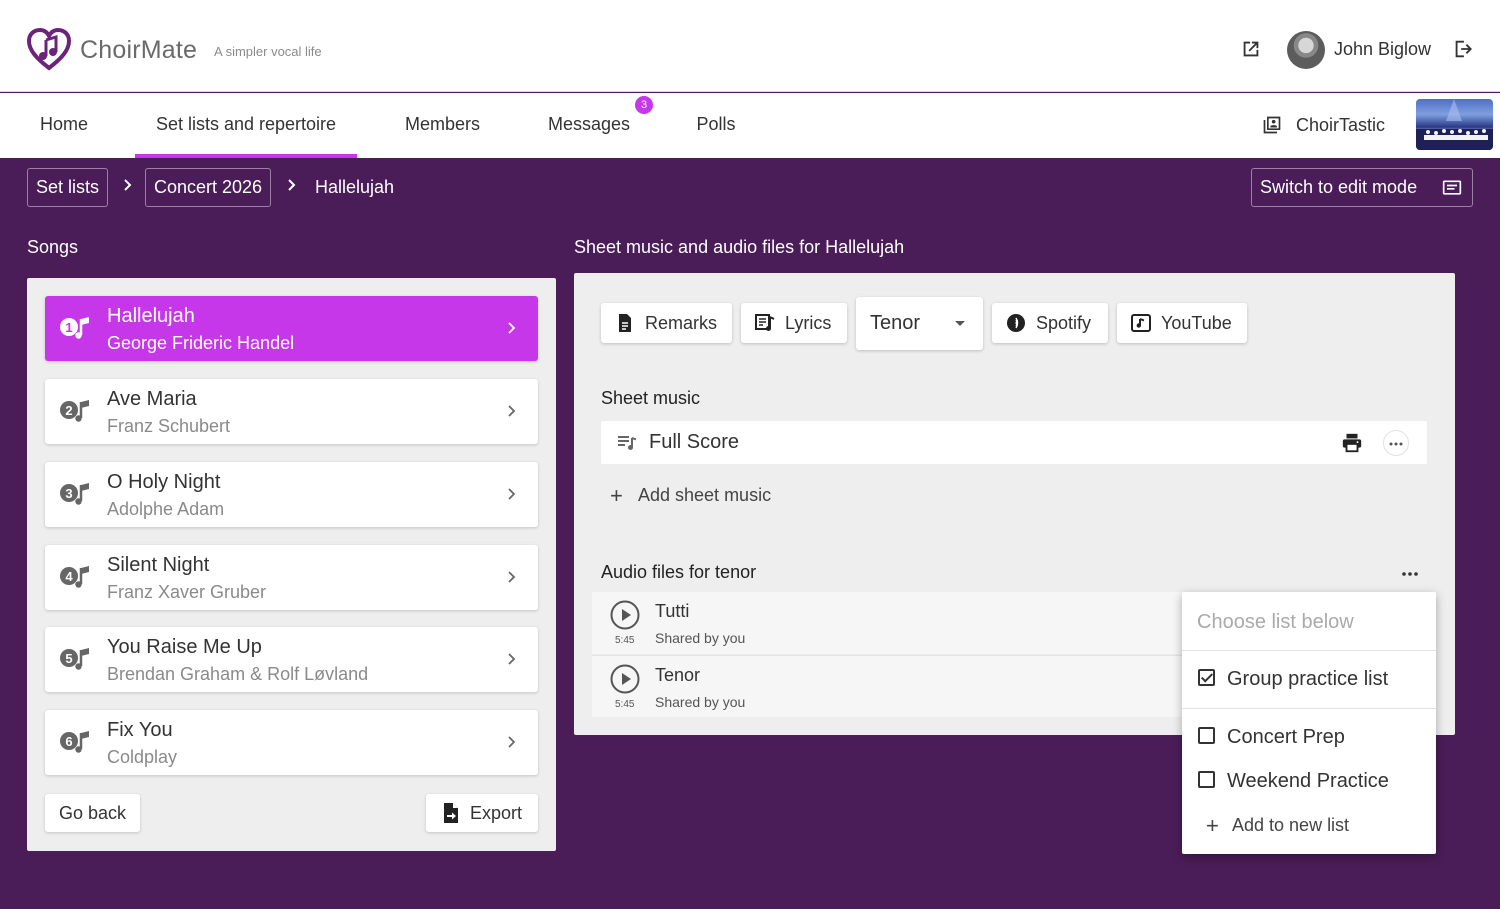 The image size is (1500, 909). I want to click on add-to-new-list-button: + Add to new list, so click(1277, 826).